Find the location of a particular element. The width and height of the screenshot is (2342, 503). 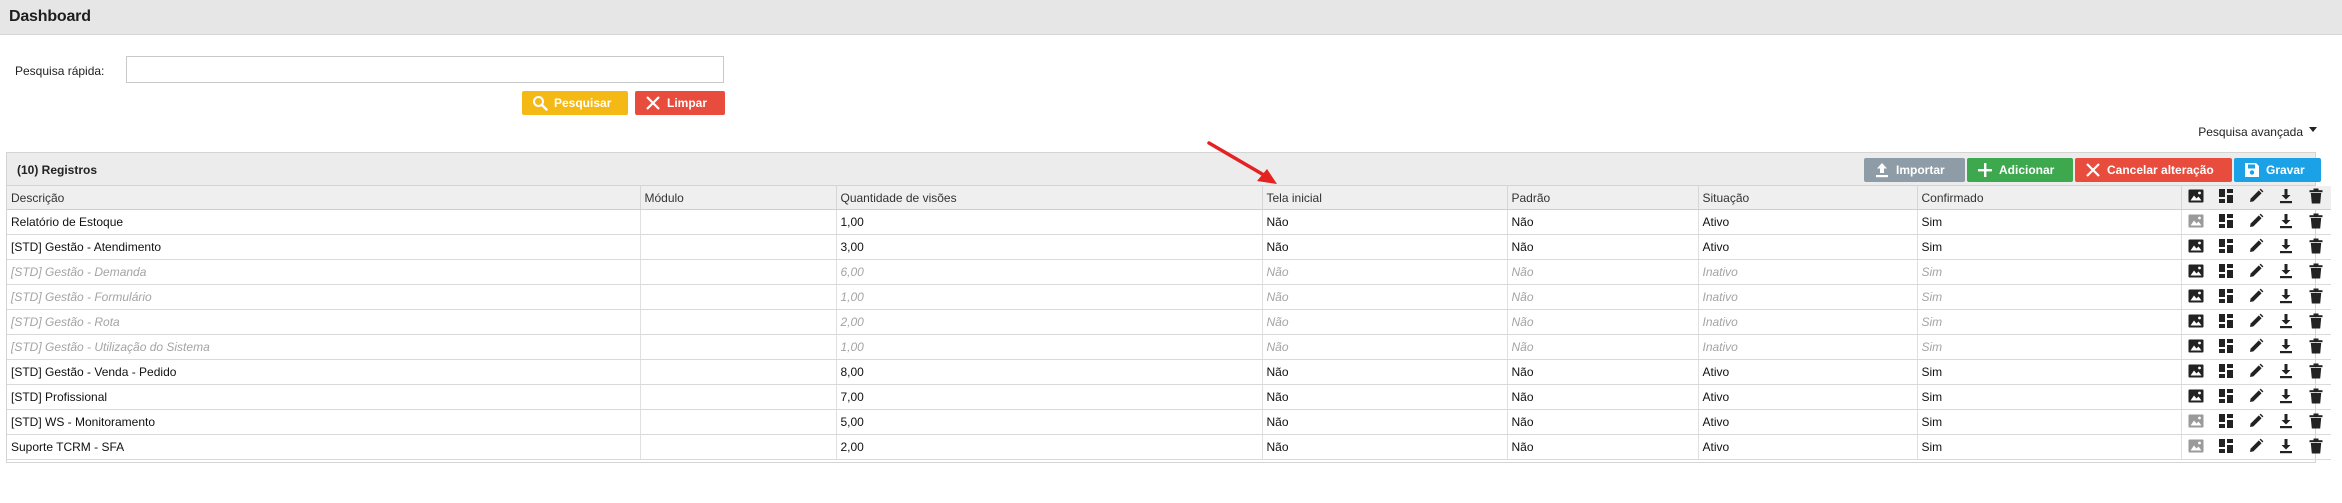

annotation-arrow-icon is located at coordinates (1242, 162).